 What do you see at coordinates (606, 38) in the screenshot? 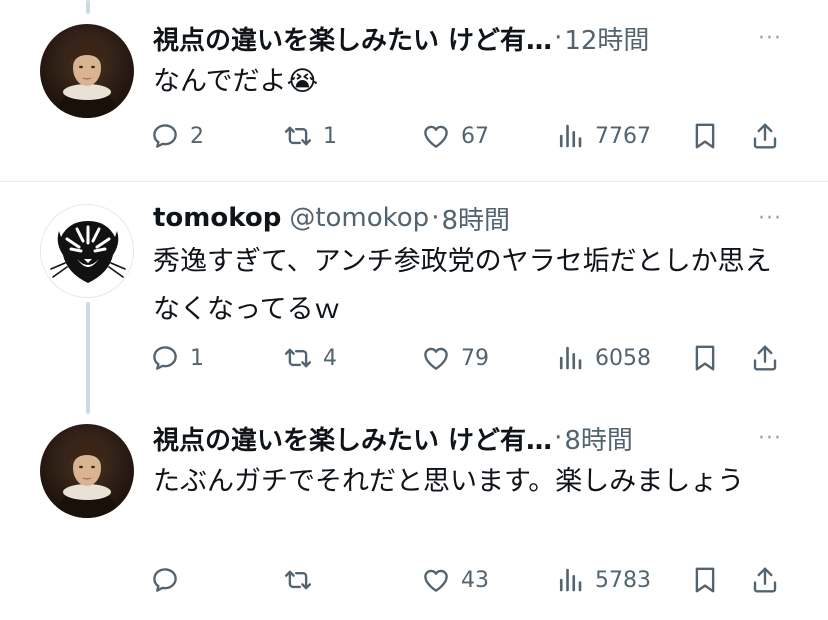
I see `timestamp: 12時間` at bounding box center [606, 38].